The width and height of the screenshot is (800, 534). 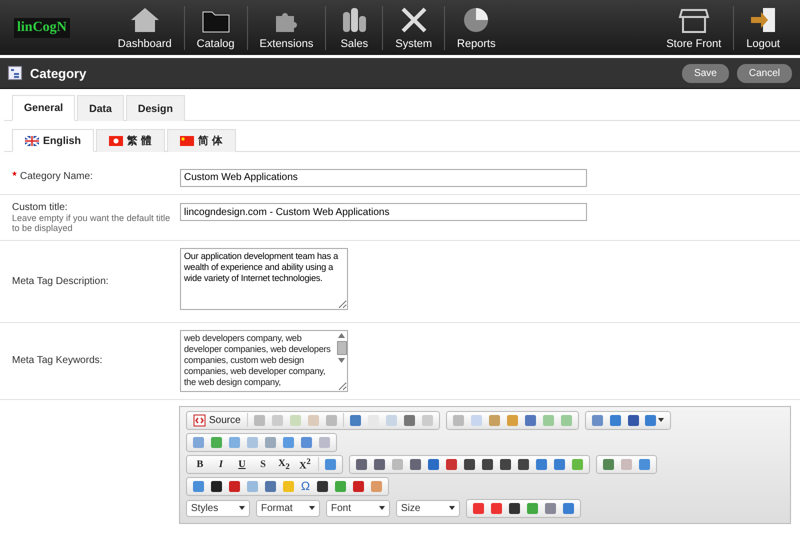 What do you see at coordinates (100, 108) in the screenshot?
I see `tab: Data` at bounding box center [100, 108].